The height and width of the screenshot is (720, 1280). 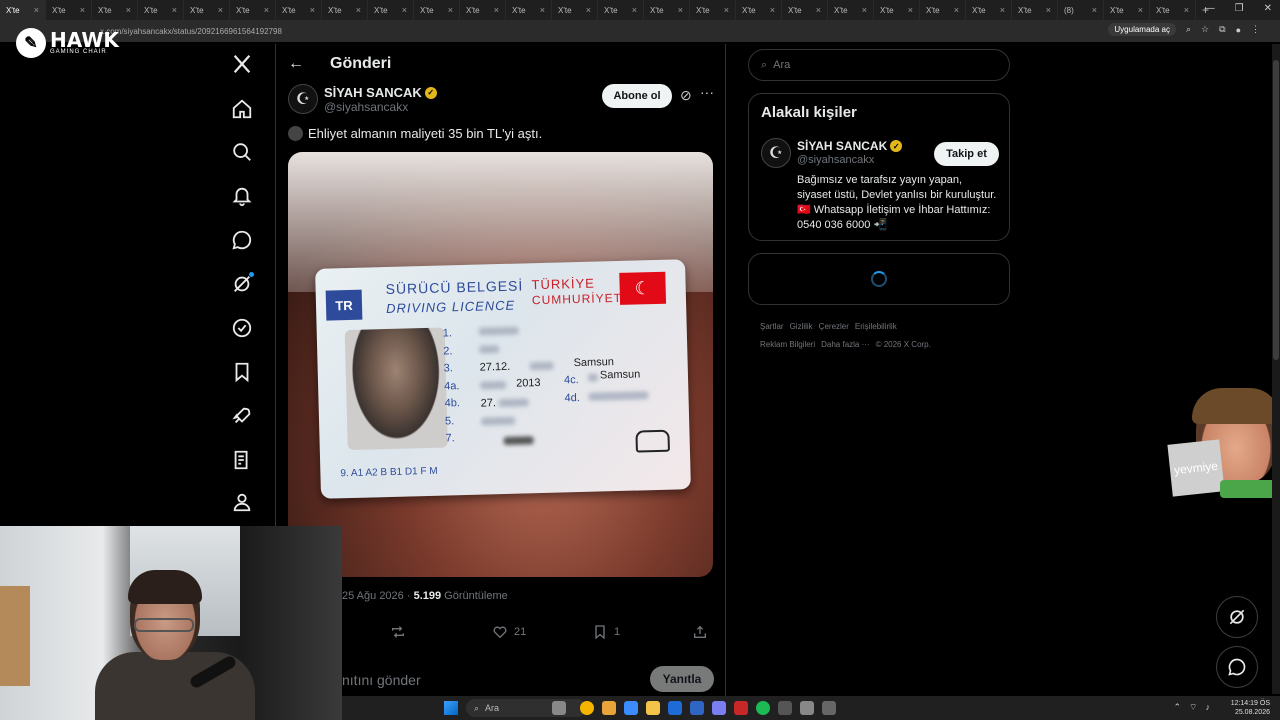 I want to click on grok-icon, so click(x=242, y=284).